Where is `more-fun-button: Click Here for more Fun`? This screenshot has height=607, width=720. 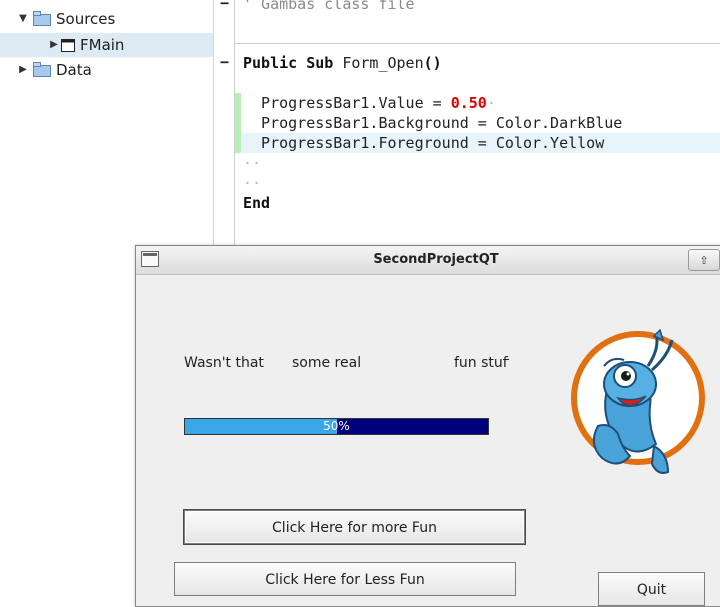 more-fun-button: Click Here for more Fun is located at coordinates (354, 527).